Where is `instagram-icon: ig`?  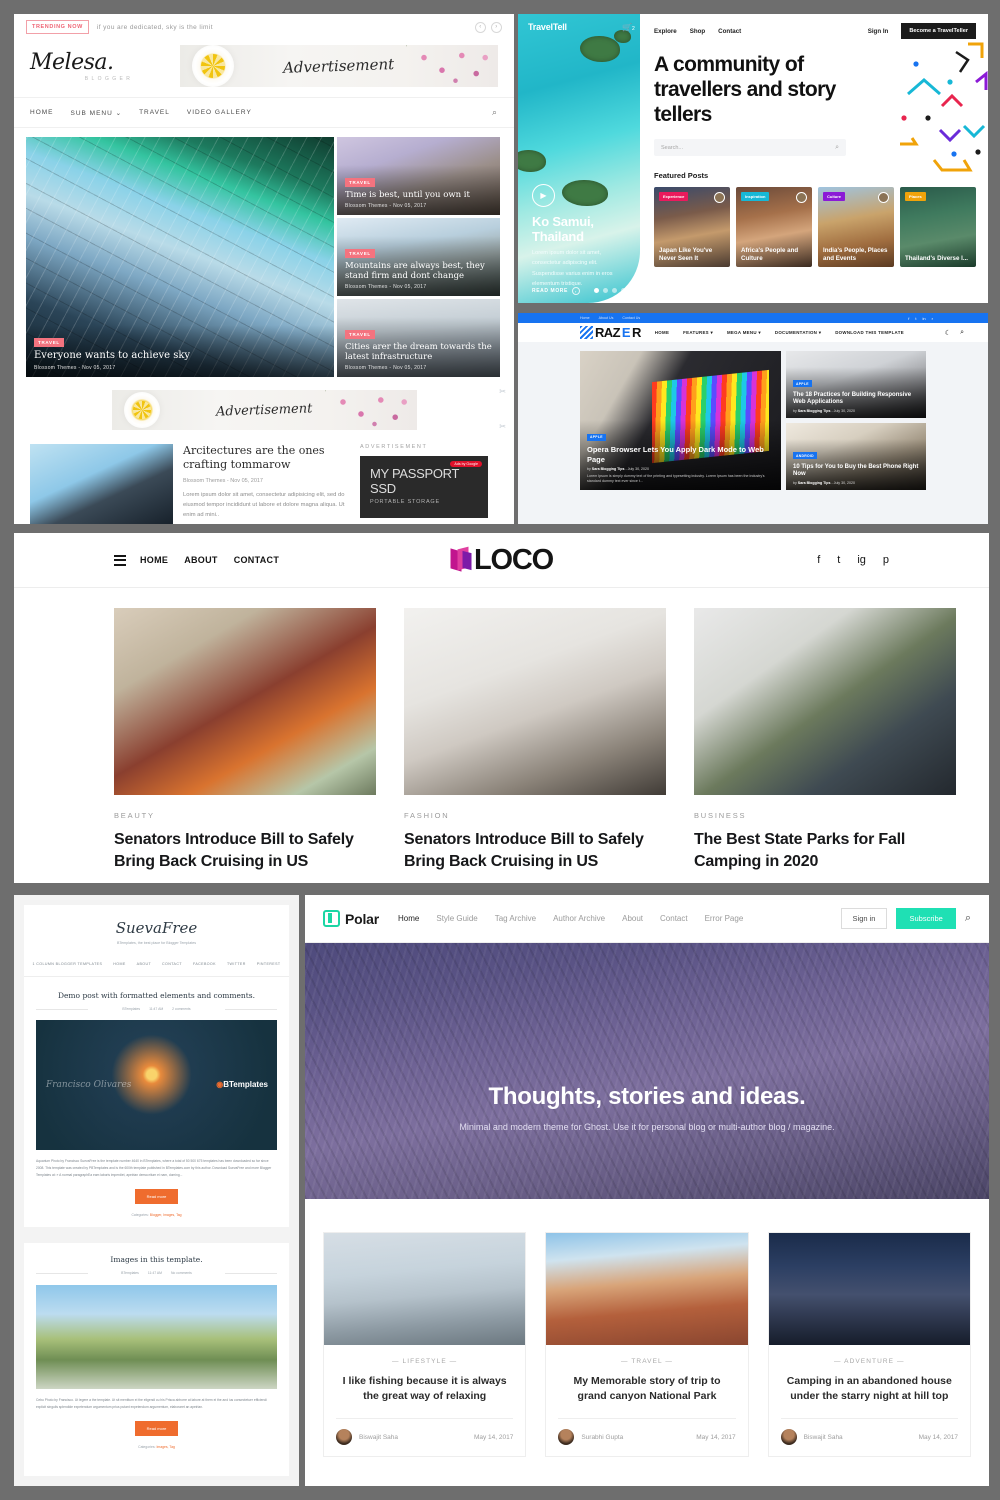 instagram-icon: ig is located at coordinates (861, 560).